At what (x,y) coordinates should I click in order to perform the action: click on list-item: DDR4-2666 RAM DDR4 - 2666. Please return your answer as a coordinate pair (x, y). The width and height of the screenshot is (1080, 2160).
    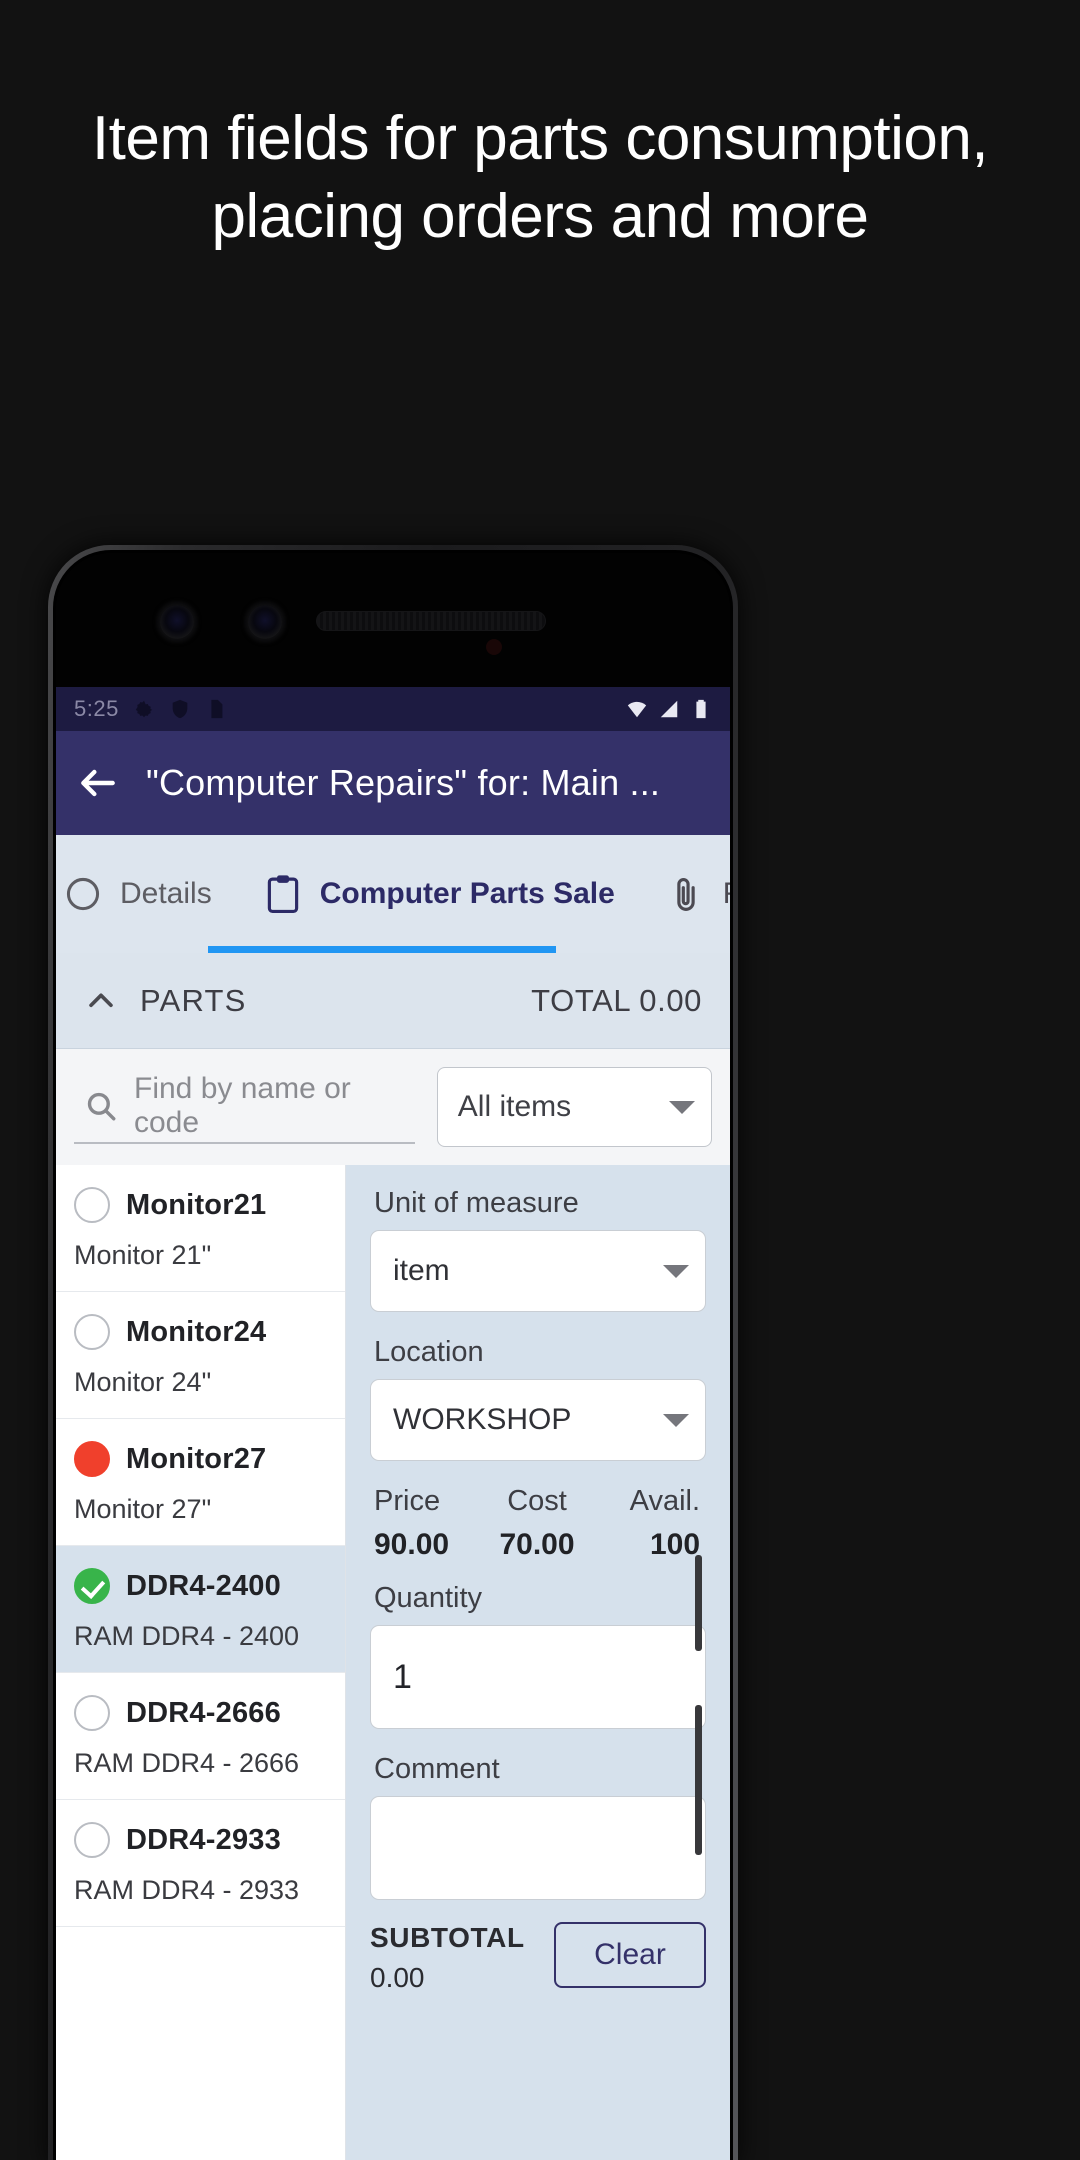
    Looking at the image, I should click on (200, 1736).